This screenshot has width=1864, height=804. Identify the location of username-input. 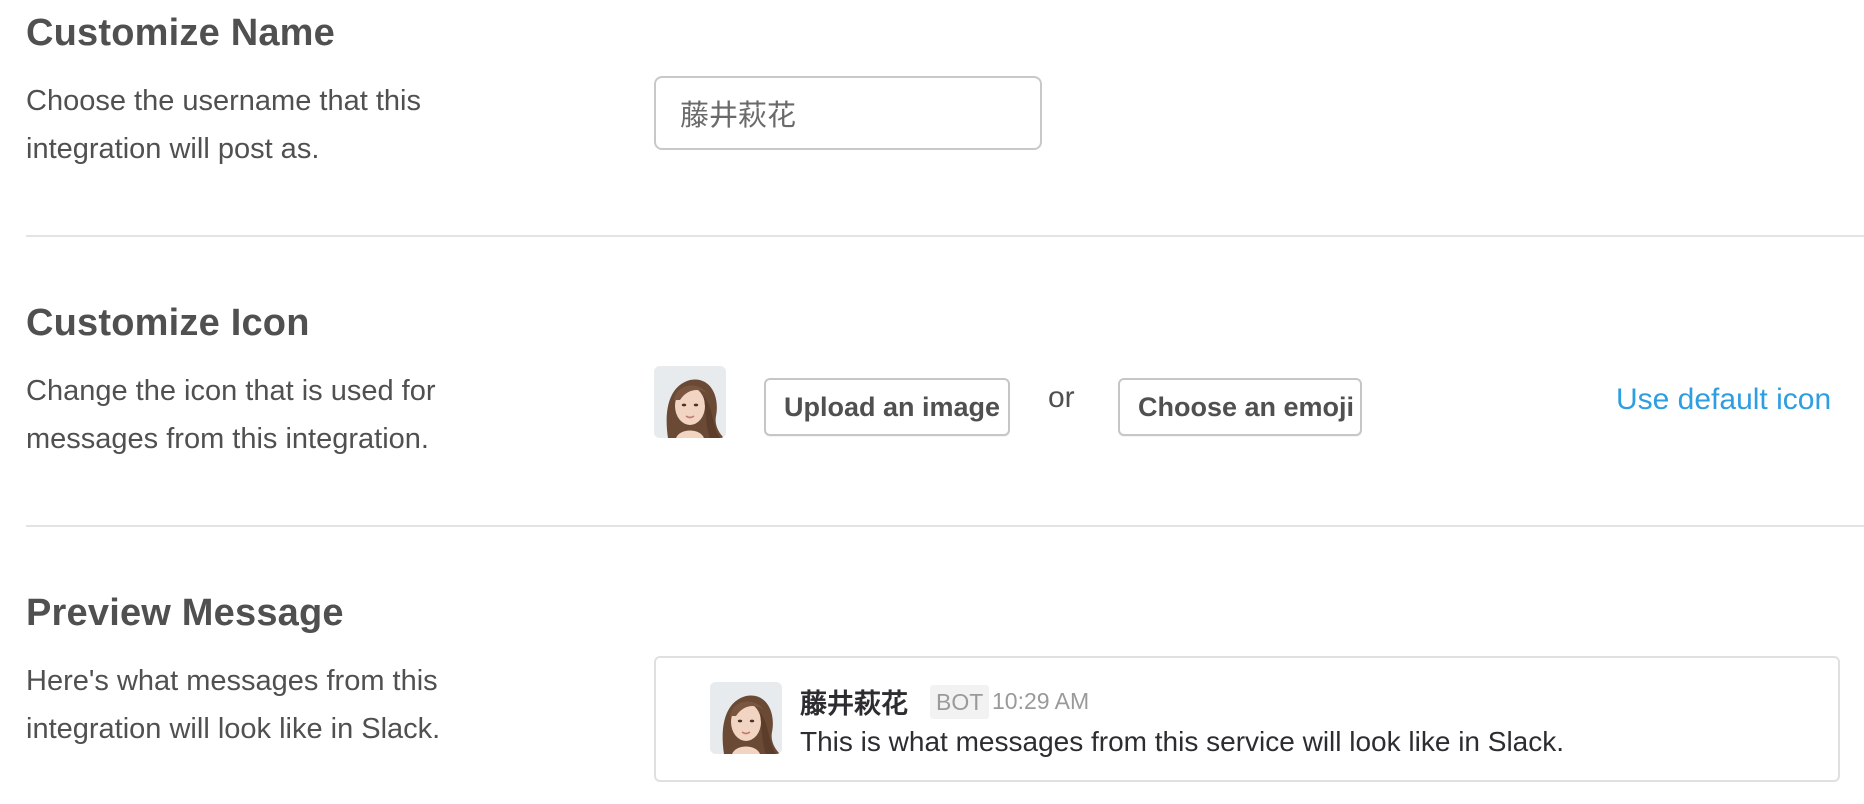
(848, 113).